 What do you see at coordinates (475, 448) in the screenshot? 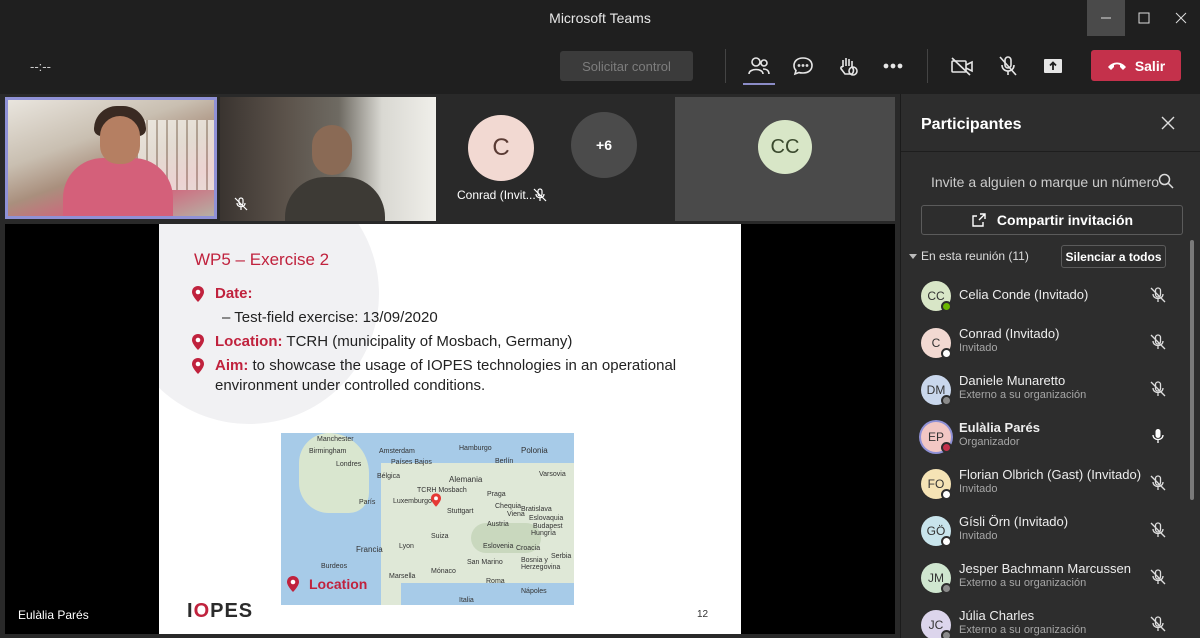
I see `map-place: Hamburgo` at bounding box center [475, 448].